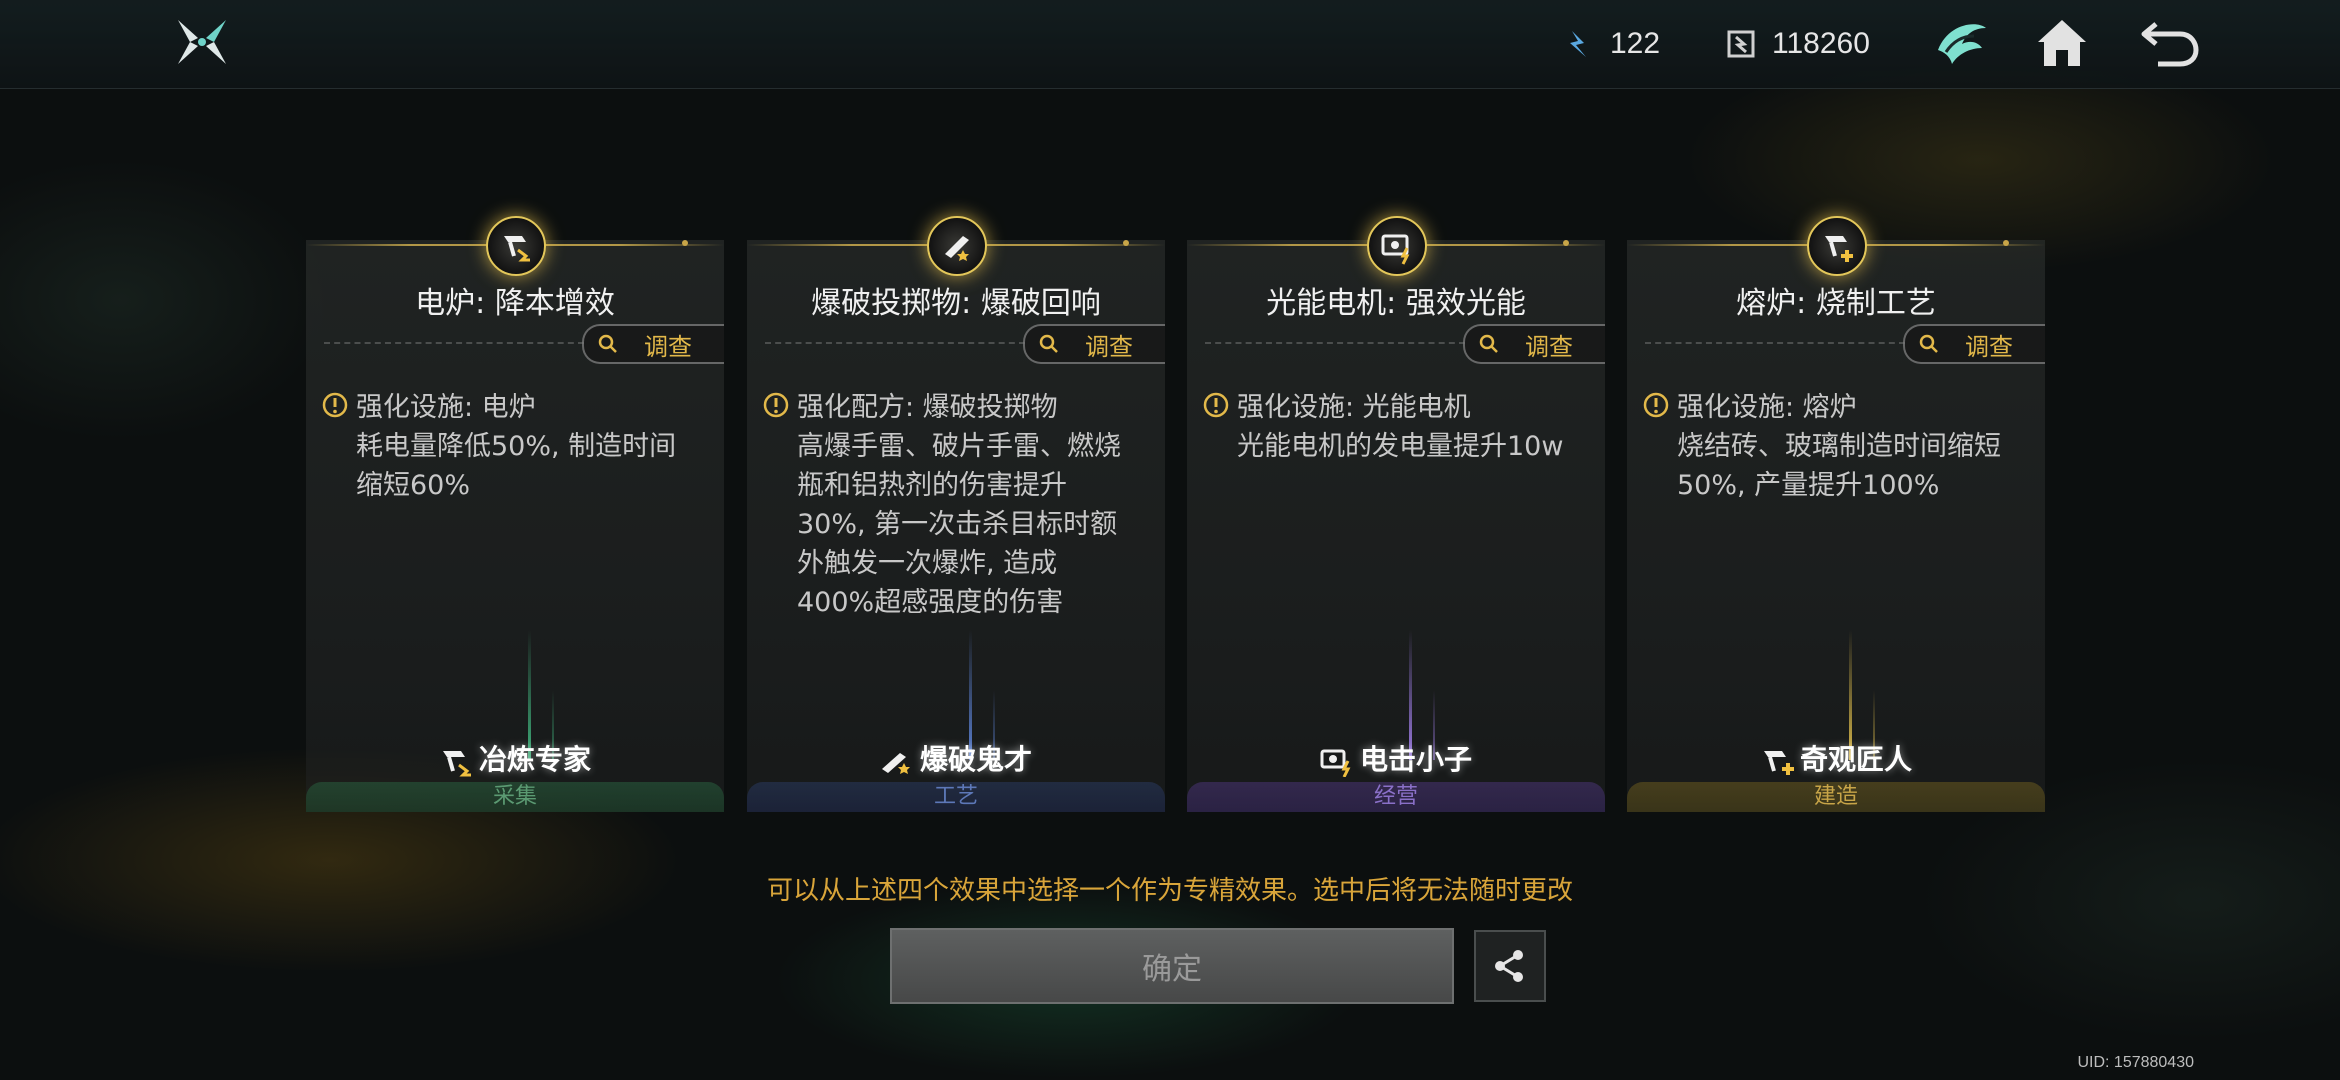  I want to click on profession-label: 冶炼专家, so click(515, 758).